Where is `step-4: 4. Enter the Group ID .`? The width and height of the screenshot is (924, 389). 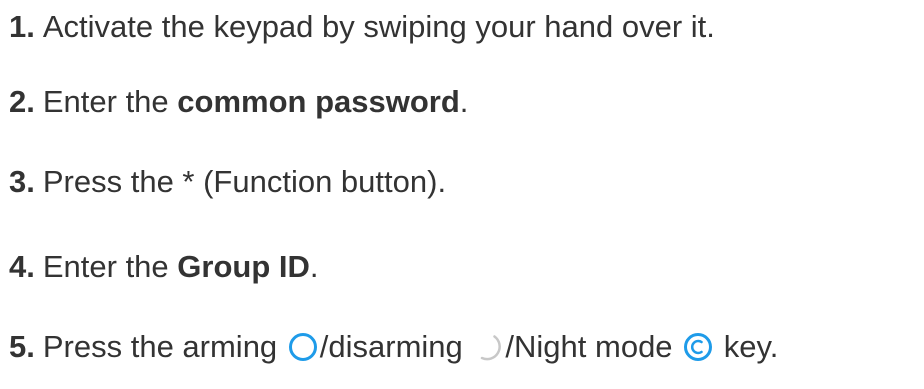
step-4: 4. Enter the Group ID . is located at coordinates (164, 267).